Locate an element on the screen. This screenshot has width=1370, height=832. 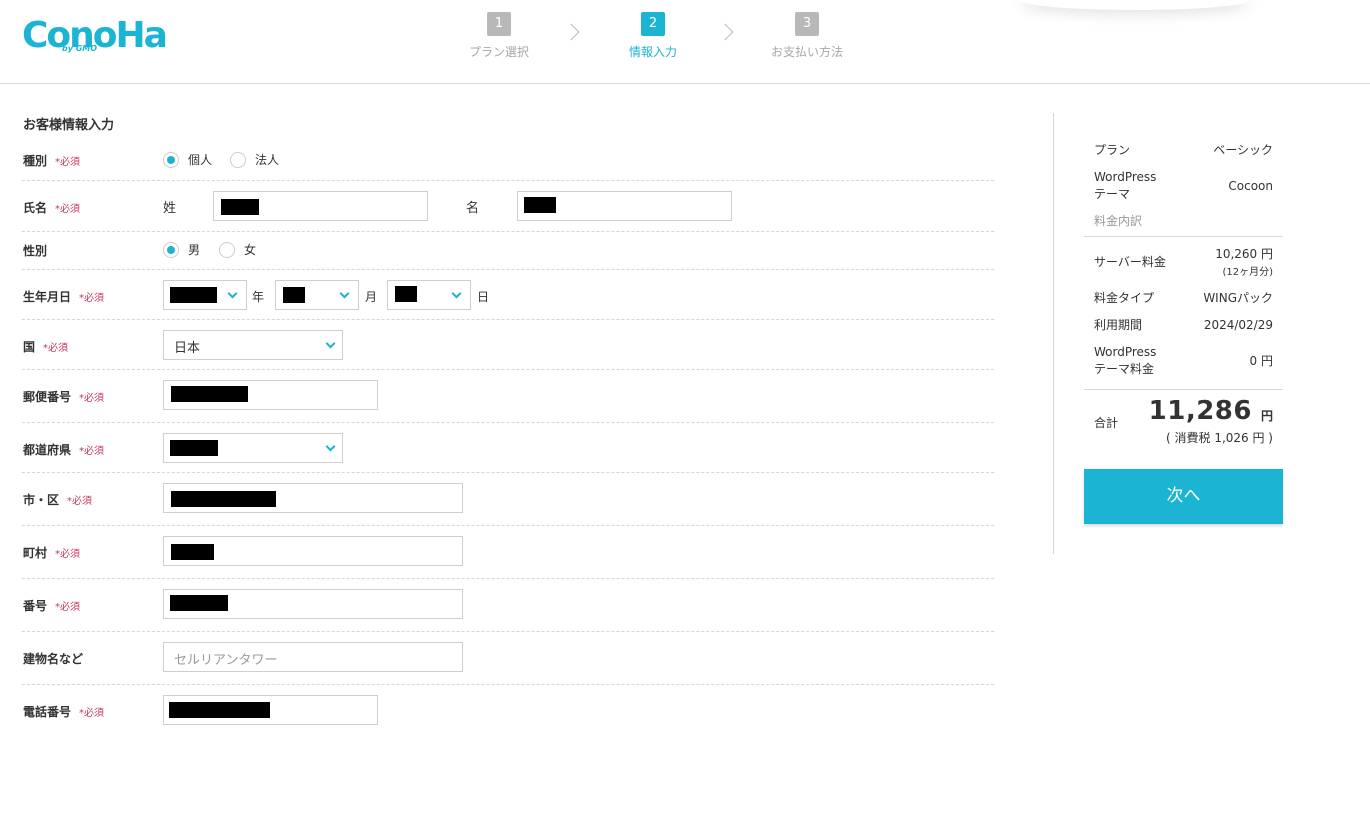
radio-individual: 個人 is located at coordinates (187, 159).